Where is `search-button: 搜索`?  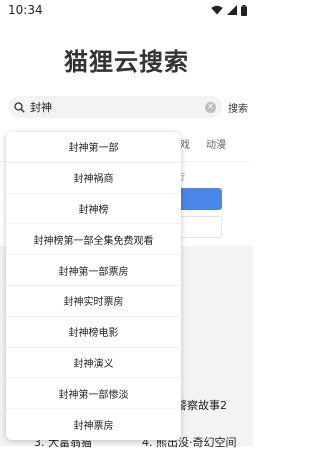 search-button: 搜索 is located at coordinates (238, 107).